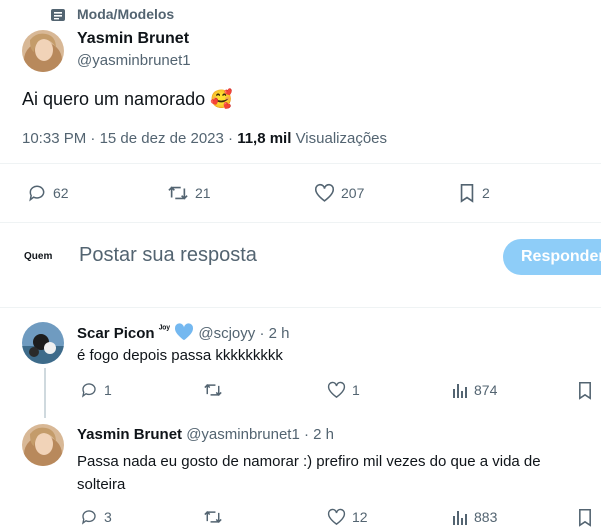  Describe the element at coordinates (203, 193) in the screenshot. I see `retweet-count: 21` at that location.